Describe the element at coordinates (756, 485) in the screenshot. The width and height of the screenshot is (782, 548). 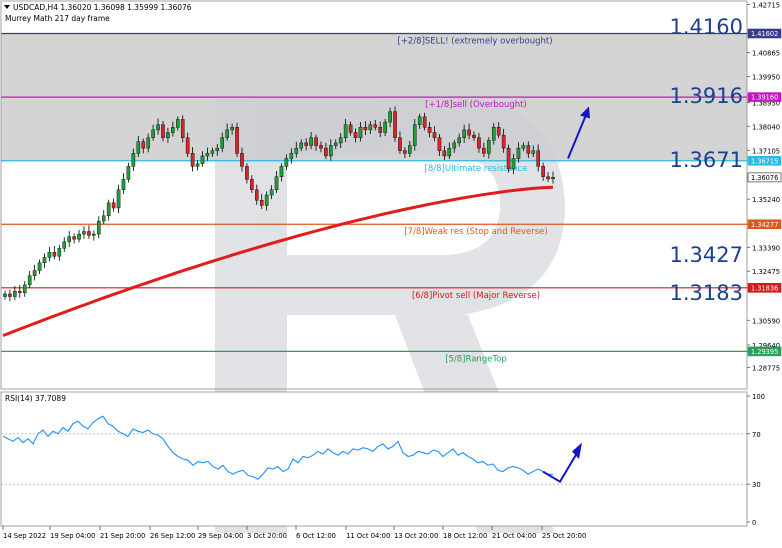
I see `rsi-tick-label-2: 30` at that location.